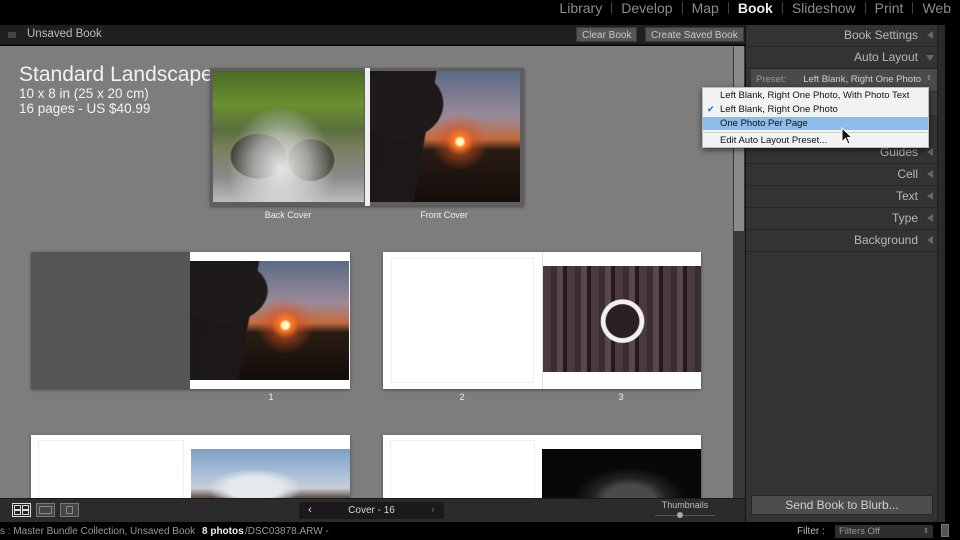 The width and height of the screenshot is (960, 540). Describe the element at coordinates (694, 34) in the screenshot. I see `create-saved-book-button: Create Saved Book` at that location.